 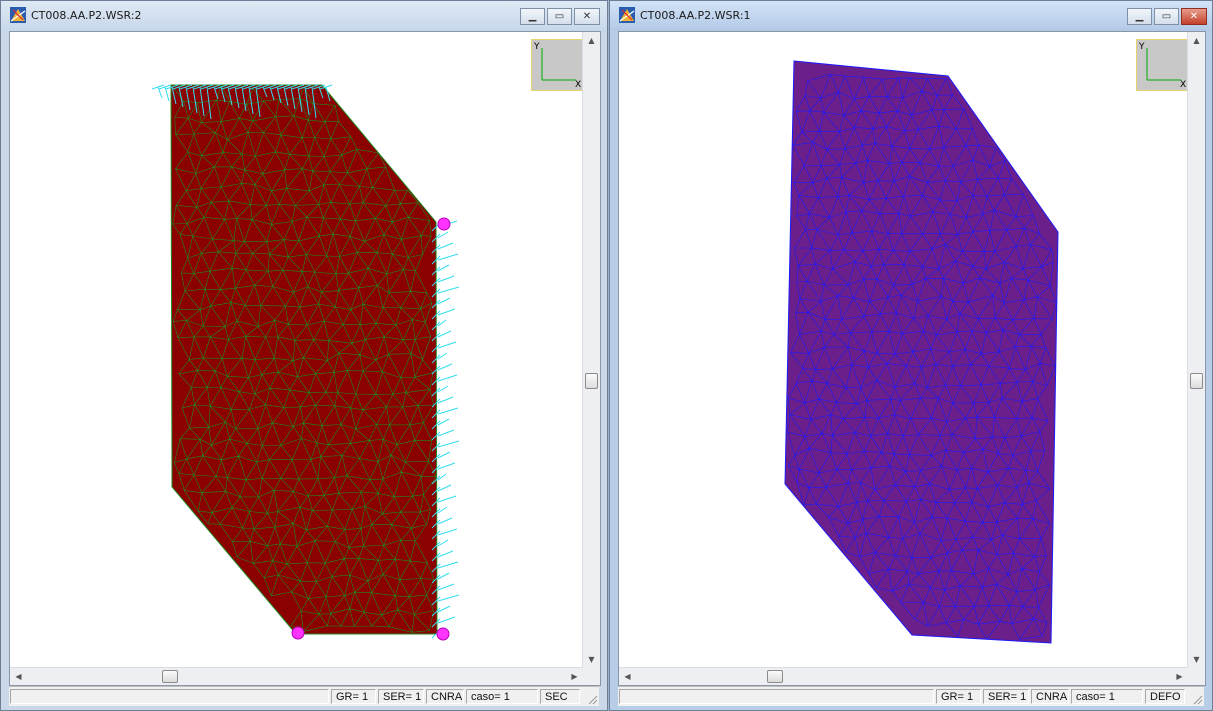 I want to click on scroll-corner-left, so click(x=591, y=676).